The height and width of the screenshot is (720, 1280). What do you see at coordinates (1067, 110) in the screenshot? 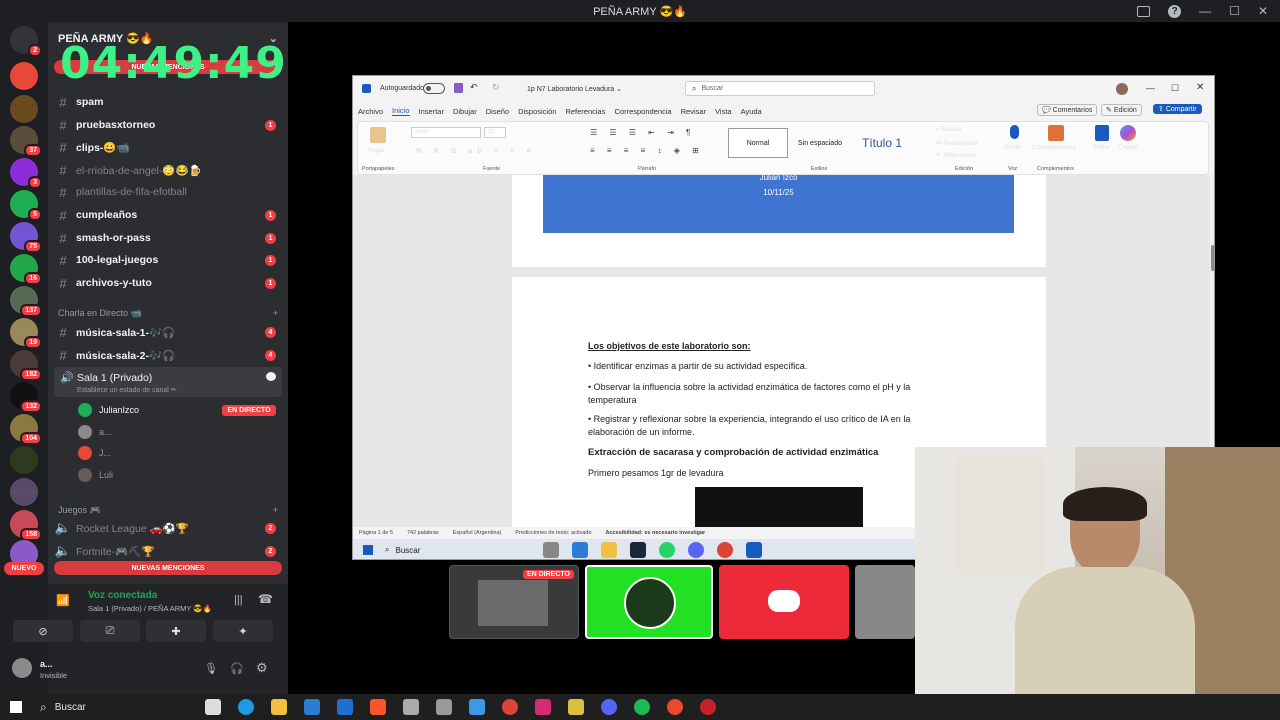
I see `comments-button: 💬 Comentarios` at bounding box center [1067, 110].